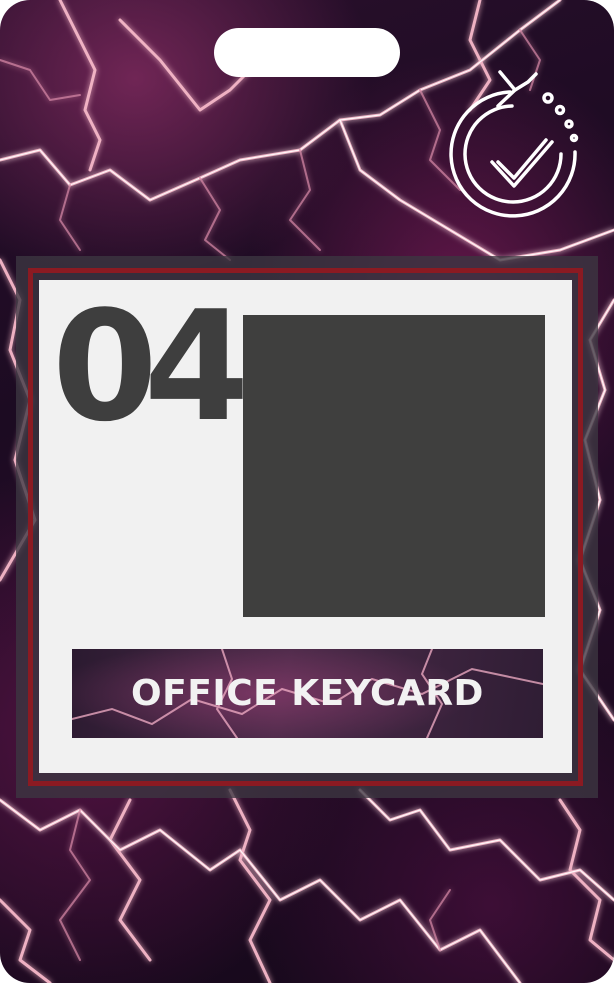  I want to click on lanyard-slot, so click(307, 52).